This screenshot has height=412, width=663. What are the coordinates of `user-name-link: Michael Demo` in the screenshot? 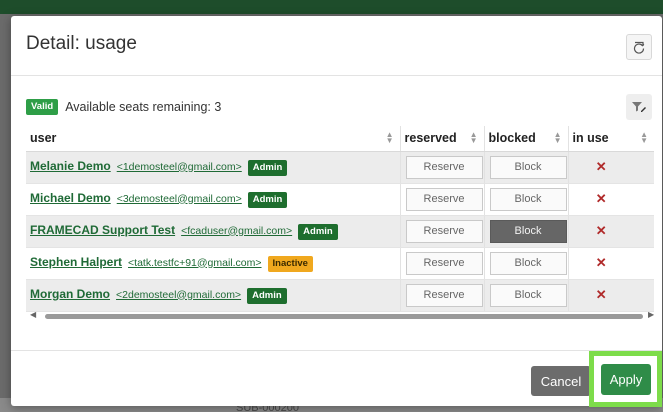 It's located at (70, 198).